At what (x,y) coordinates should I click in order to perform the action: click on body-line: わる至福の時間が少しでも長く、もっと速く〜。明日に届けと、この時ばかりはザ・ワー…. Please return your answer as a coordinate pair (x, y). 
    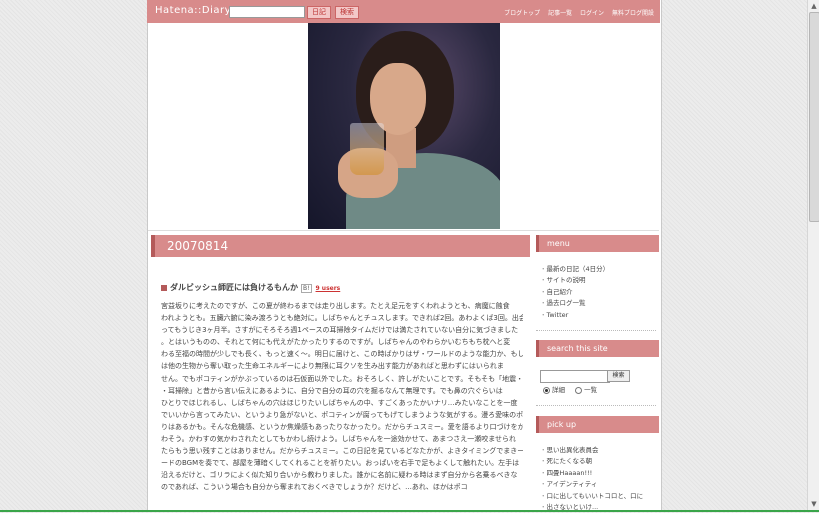
    Looking at the image, I should click on (342, 354).